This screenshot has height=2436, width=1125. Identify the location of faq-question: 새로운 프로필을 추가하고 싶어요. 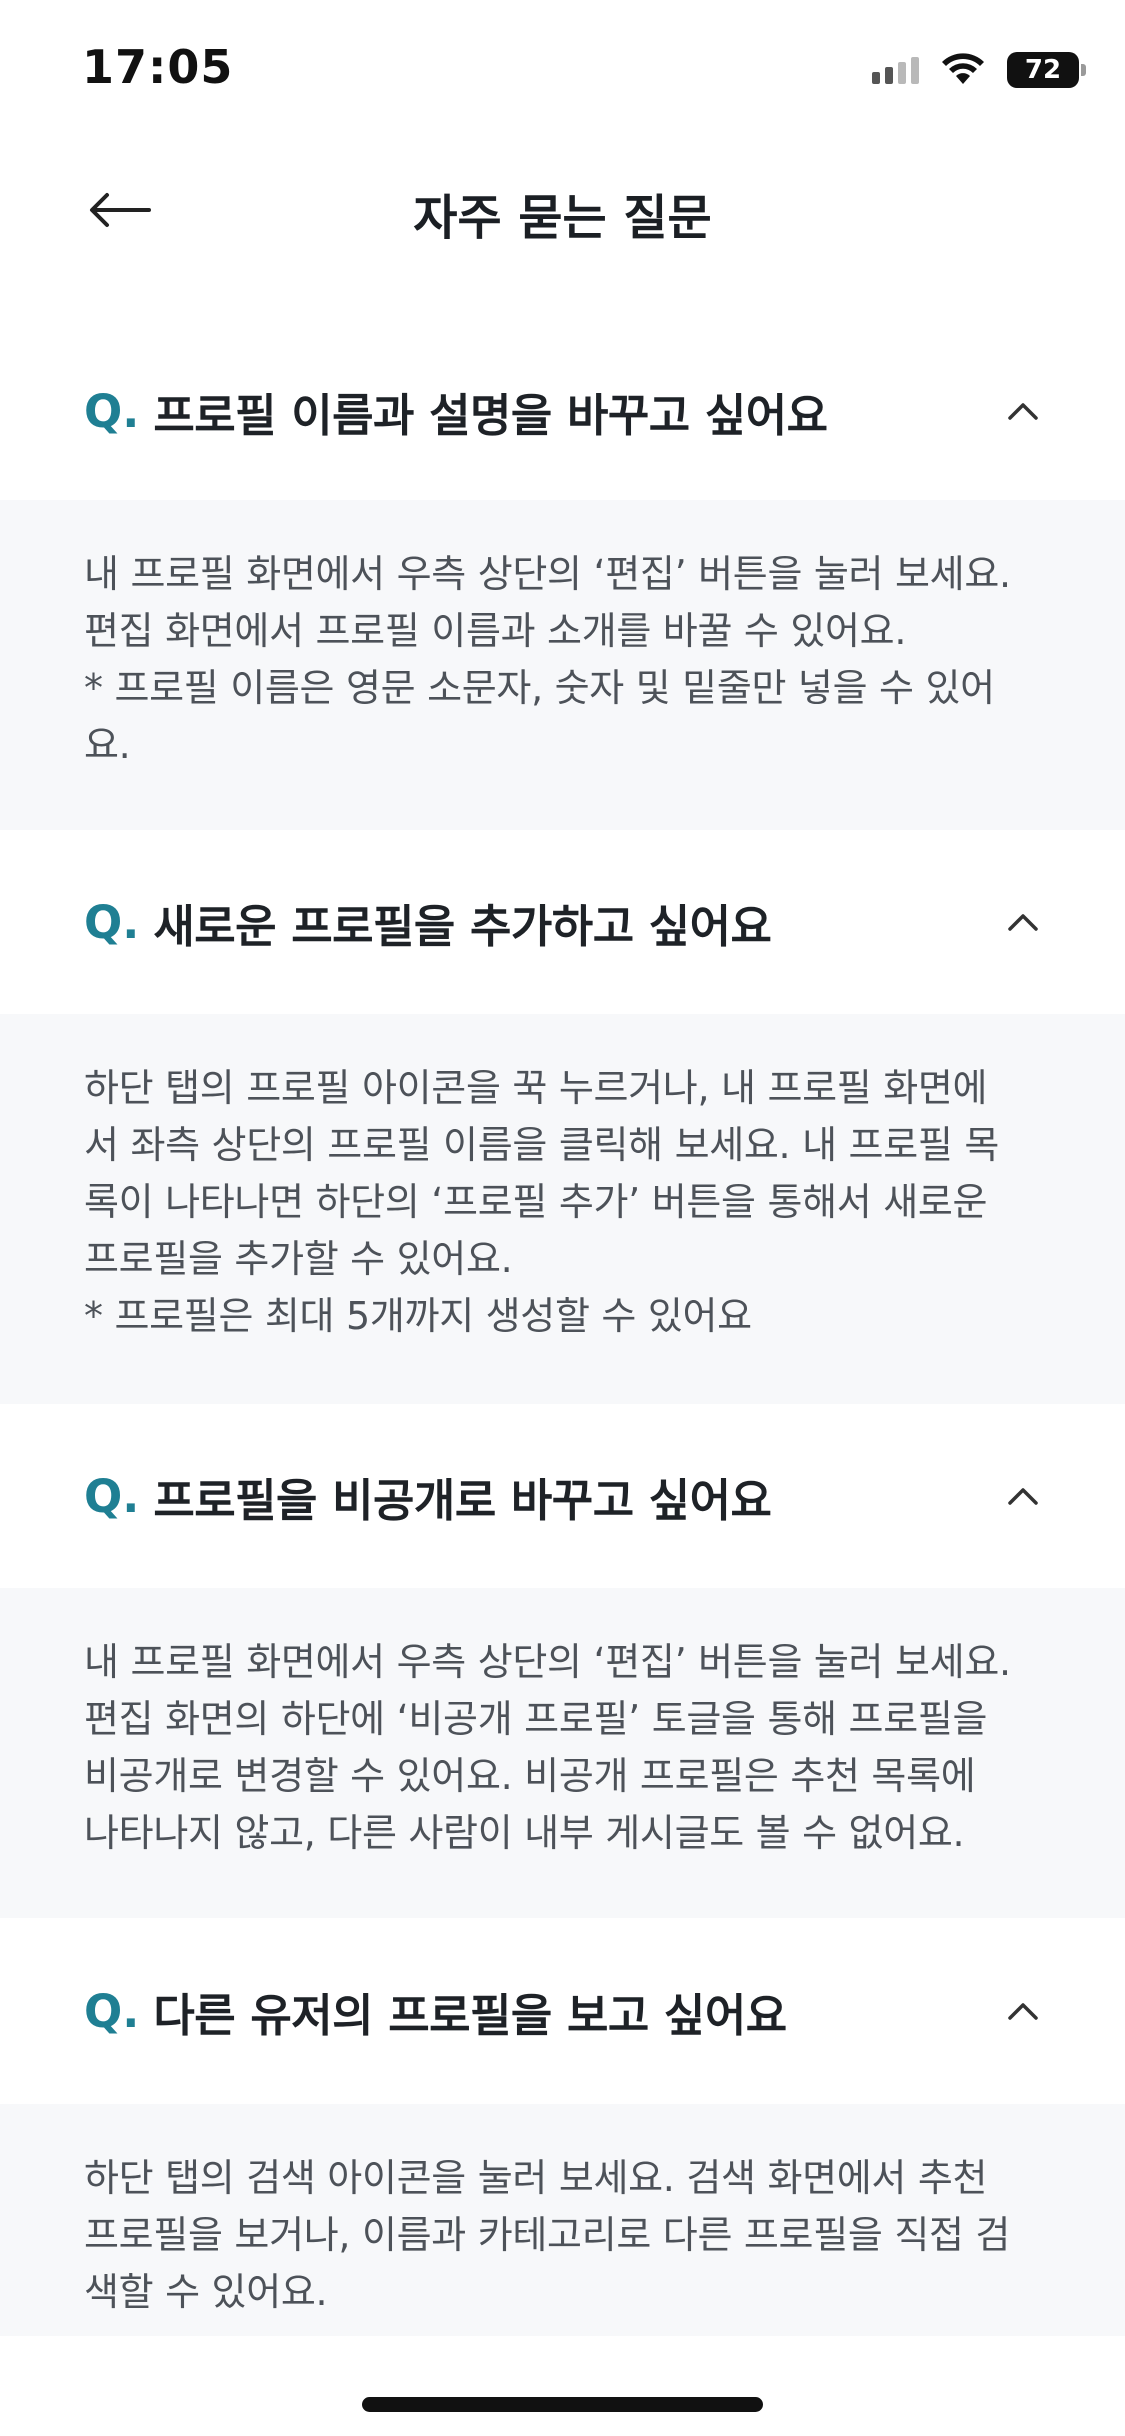
(462, 926).